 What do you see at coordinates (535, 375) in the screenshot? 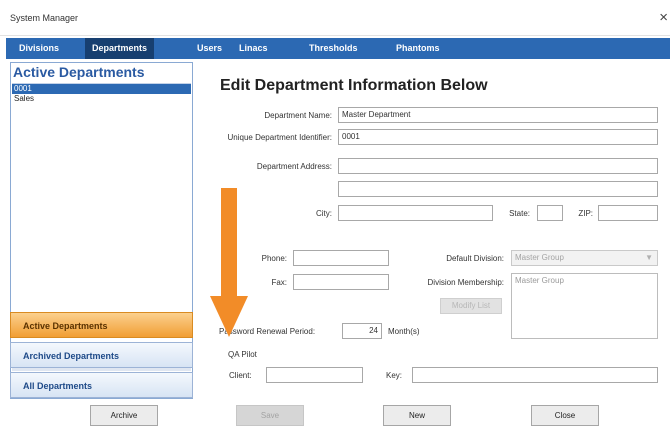
I see `key-field` at bounding box center [535, 375].